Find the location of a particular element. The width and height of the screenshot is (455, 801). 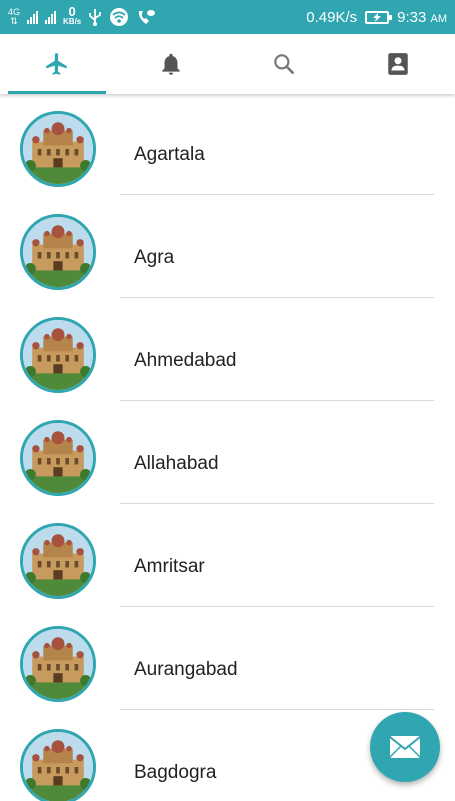

airplane-icon is located at coordinates (56, 64).